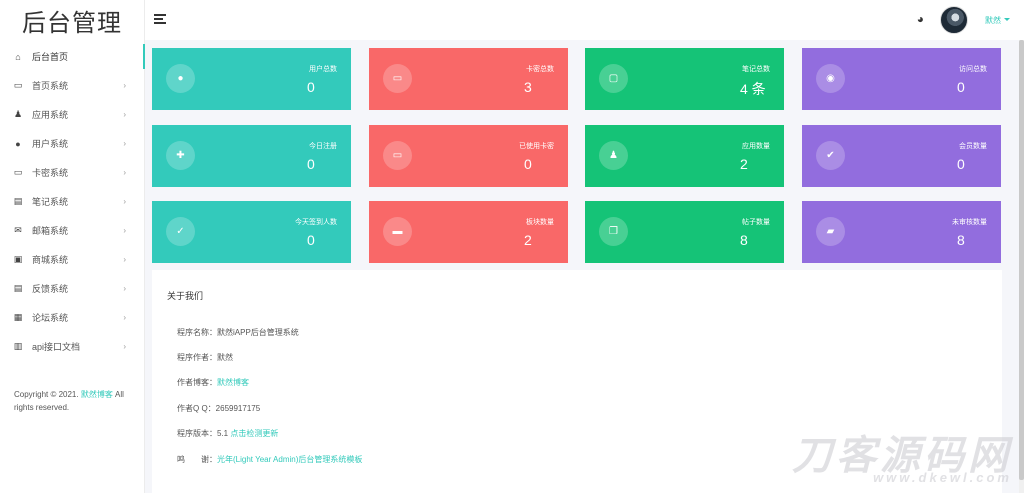 The width and height of the screenshot is (1024, 493). What do you see at coordinates (251, 156) in the screenshot?
I see `stat-card: ✚ 今日注册 0` at bounding box center [251, 156].